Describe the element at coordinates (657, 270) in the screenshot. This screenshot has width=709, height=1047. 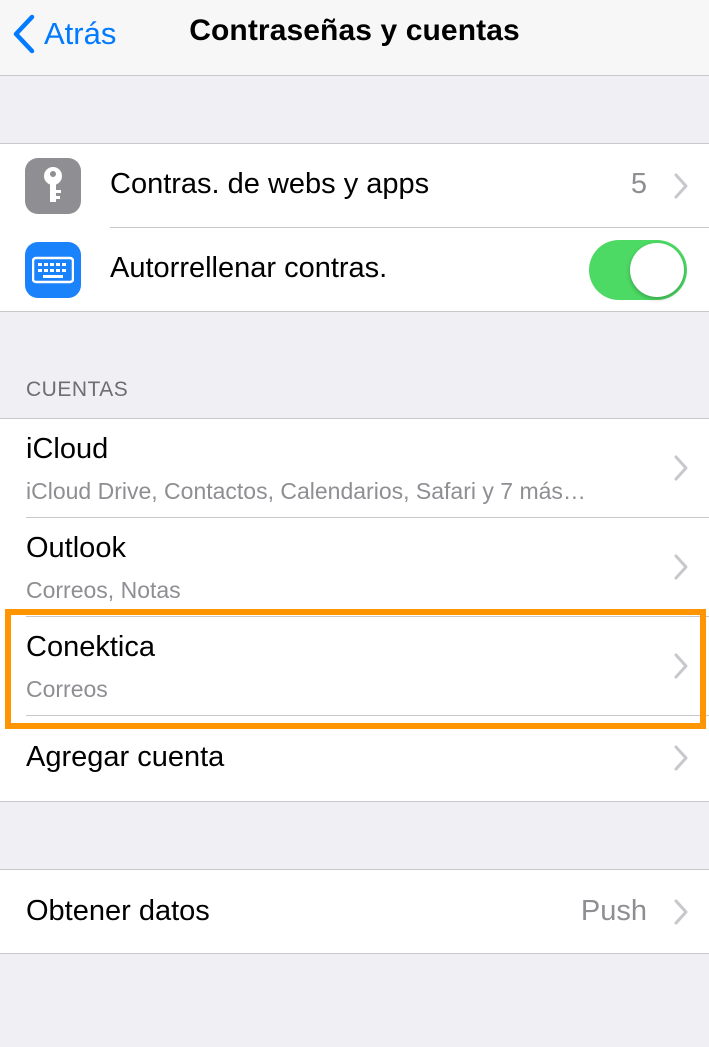
I see `toggle-knob` at that location.